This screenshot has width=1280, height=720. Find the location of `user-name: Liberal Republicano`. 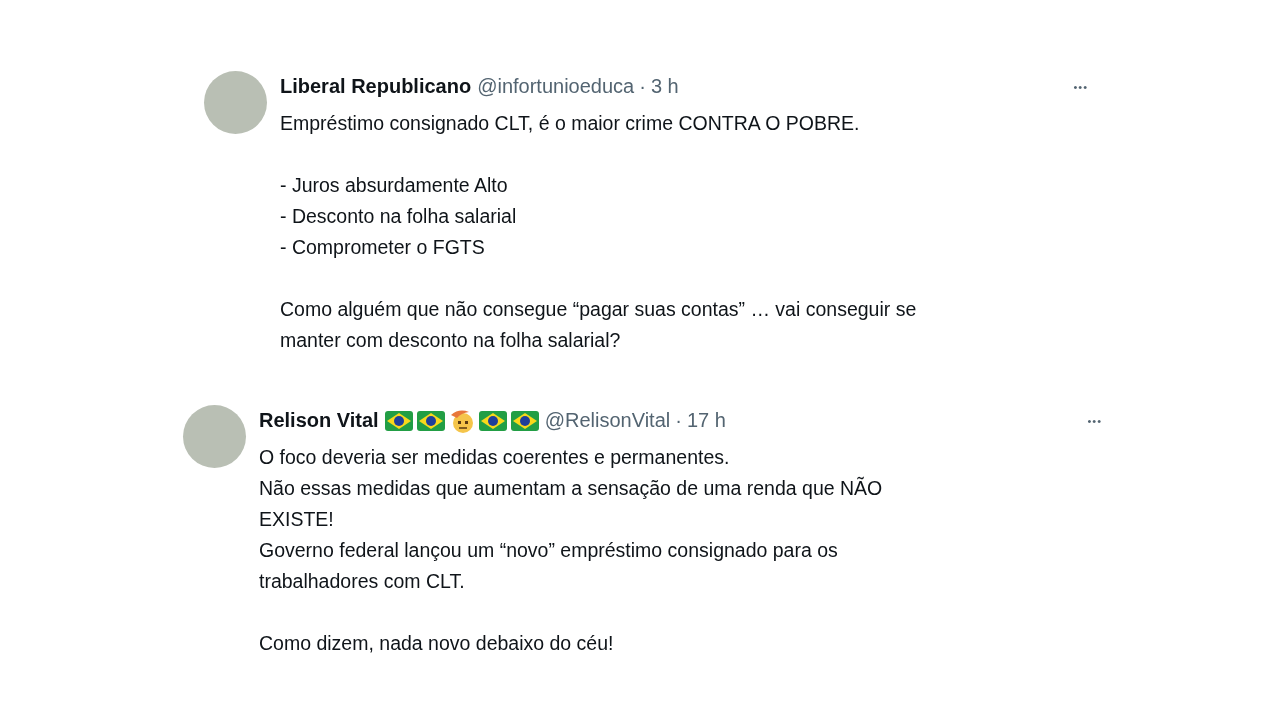

user-name: Liberal Republicano is located at coordinates (376, 86).